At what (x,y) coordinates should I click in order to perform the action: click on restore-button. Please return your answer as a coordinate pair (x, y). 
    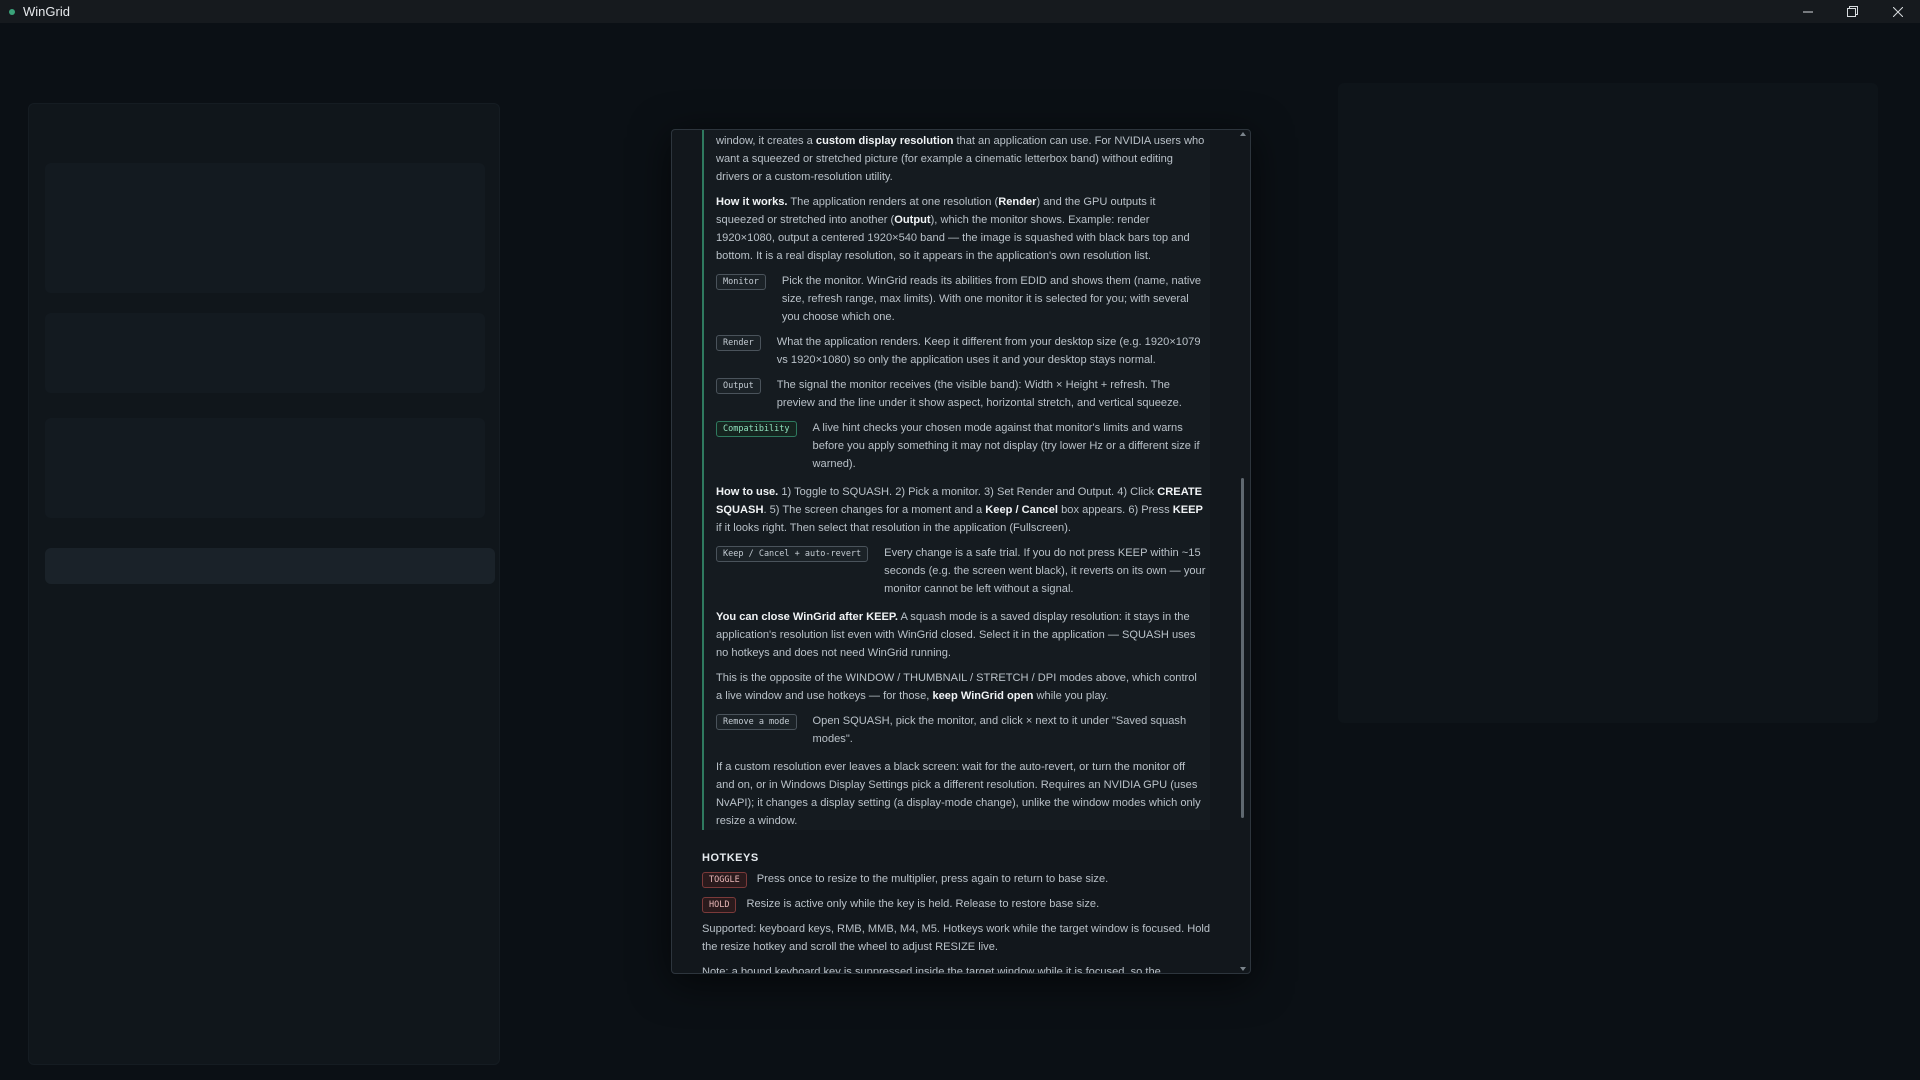
    Looking at the image, I should click on (1852, 11).